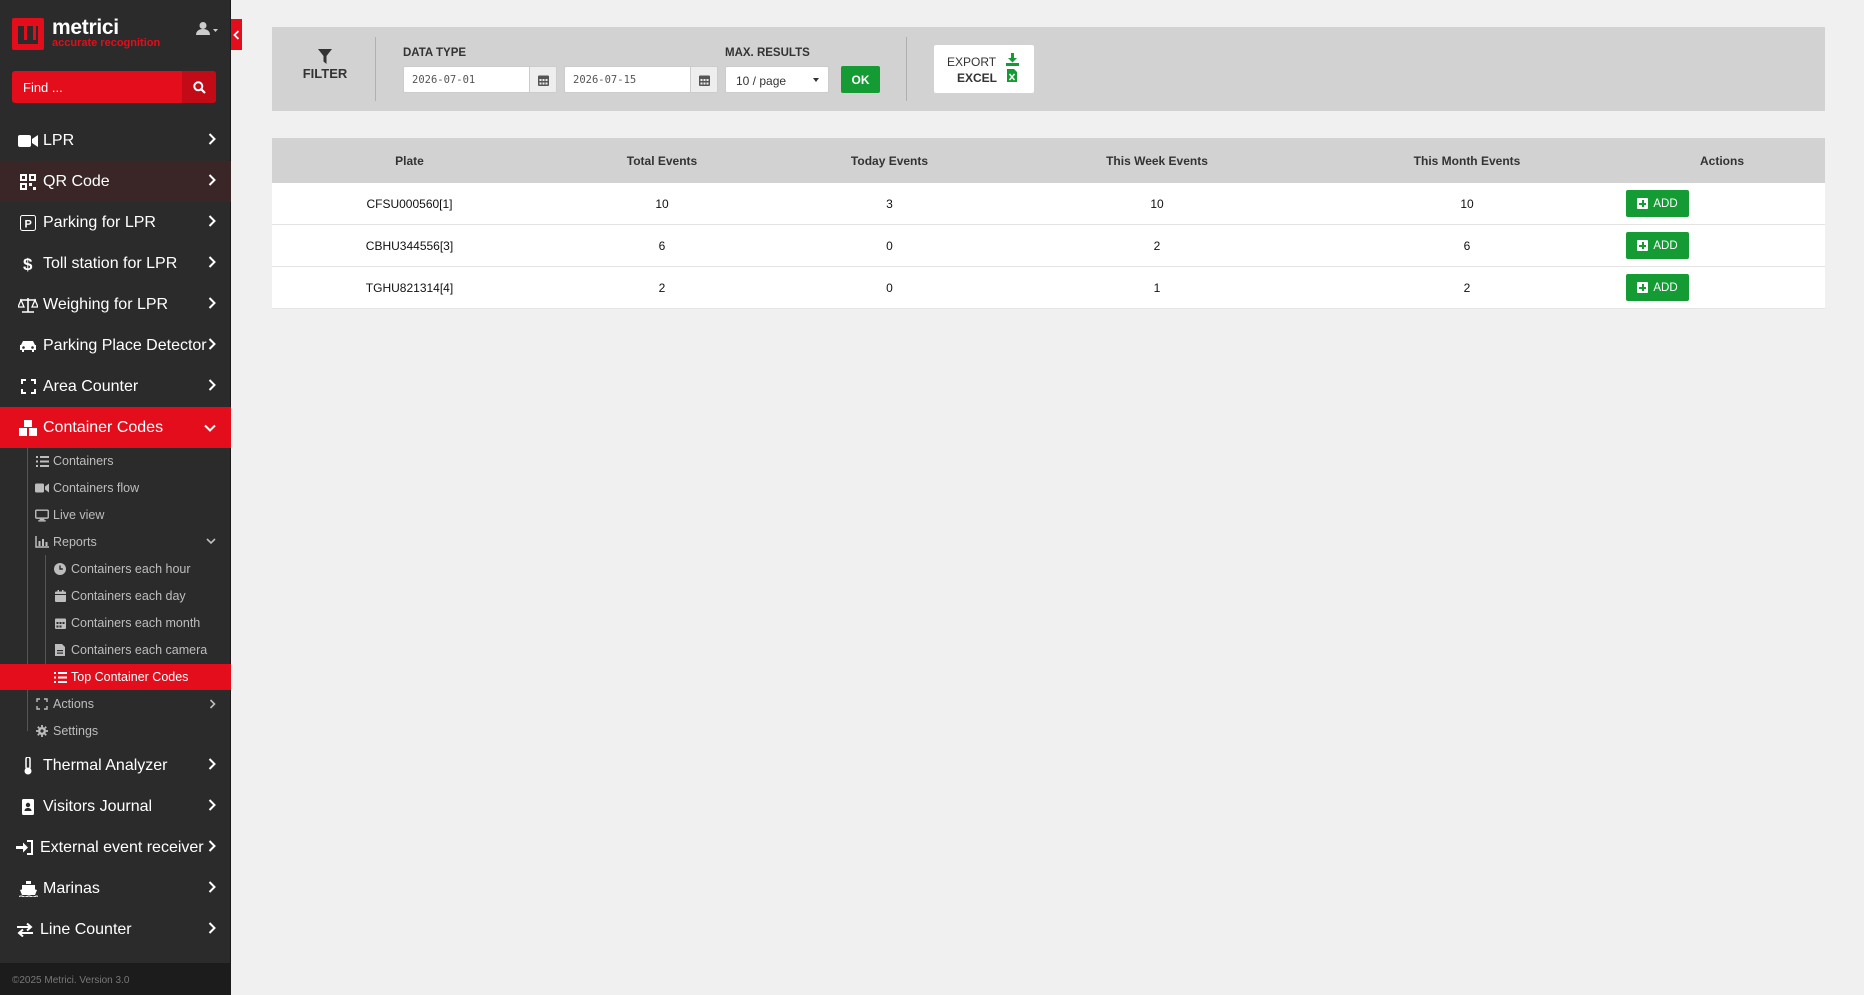 This screenshot has height=995, width=1864. I want to click on sidebar-subitem-reports: Reports, so click(115, 542).